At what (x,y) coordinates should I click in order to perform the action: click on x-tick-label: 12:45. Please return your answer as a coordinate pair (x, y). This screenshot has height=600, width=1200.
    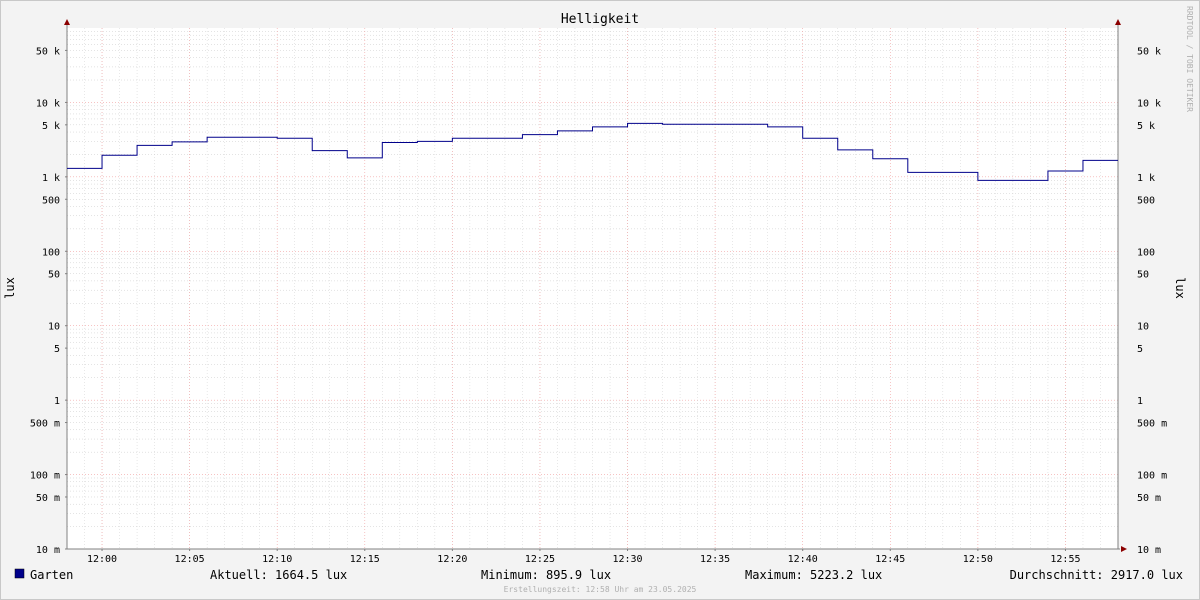
    Looking at the image, I should click on (890, 559).